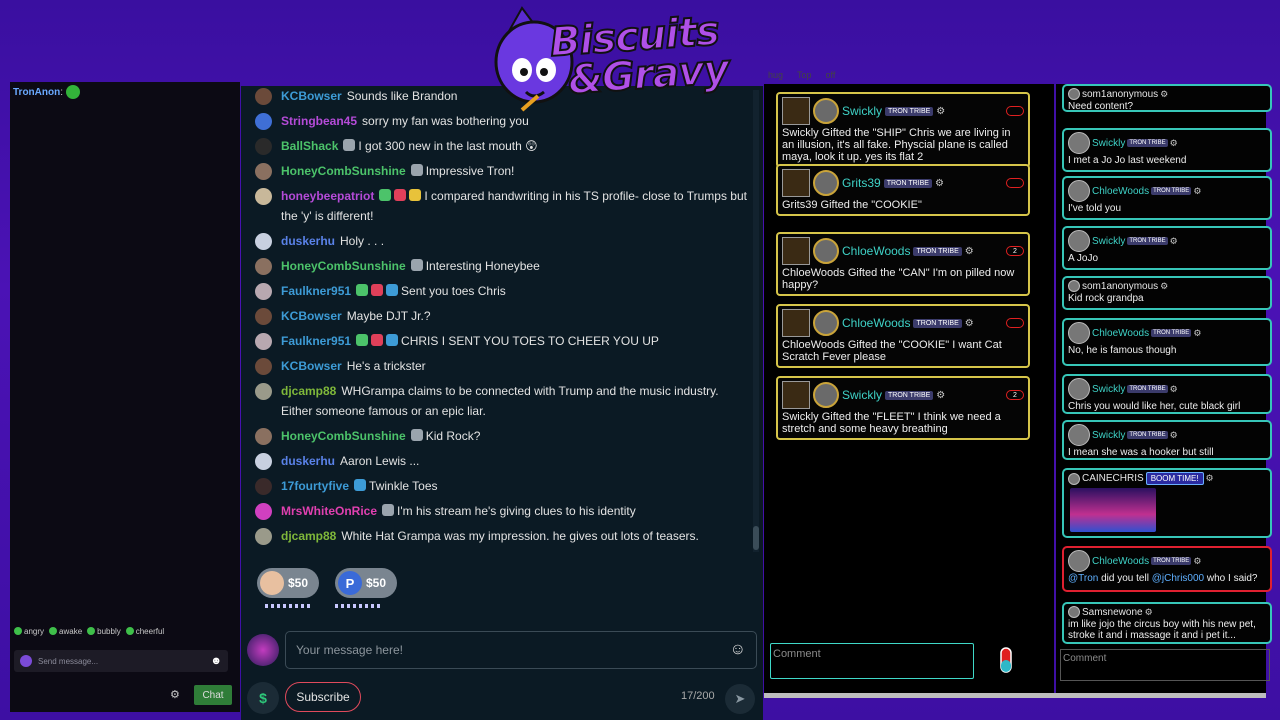 This screenshot has height=720, width=1280. What do you see at coordinates (263, 698) in the screenshot?
I see `tip-dollar-button: $` at bounding box center [263, 698].